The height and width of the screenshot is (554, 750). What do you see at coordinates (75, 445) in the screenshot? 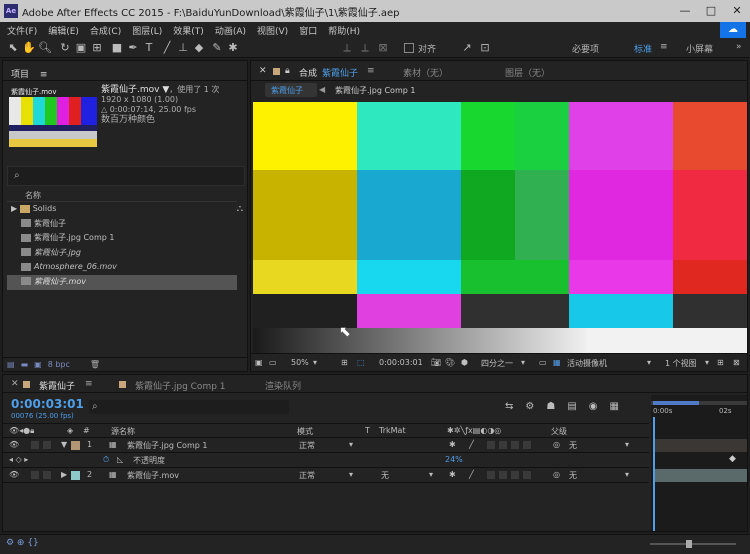
I see `layer-label-color` at bounding box center [75, 445].